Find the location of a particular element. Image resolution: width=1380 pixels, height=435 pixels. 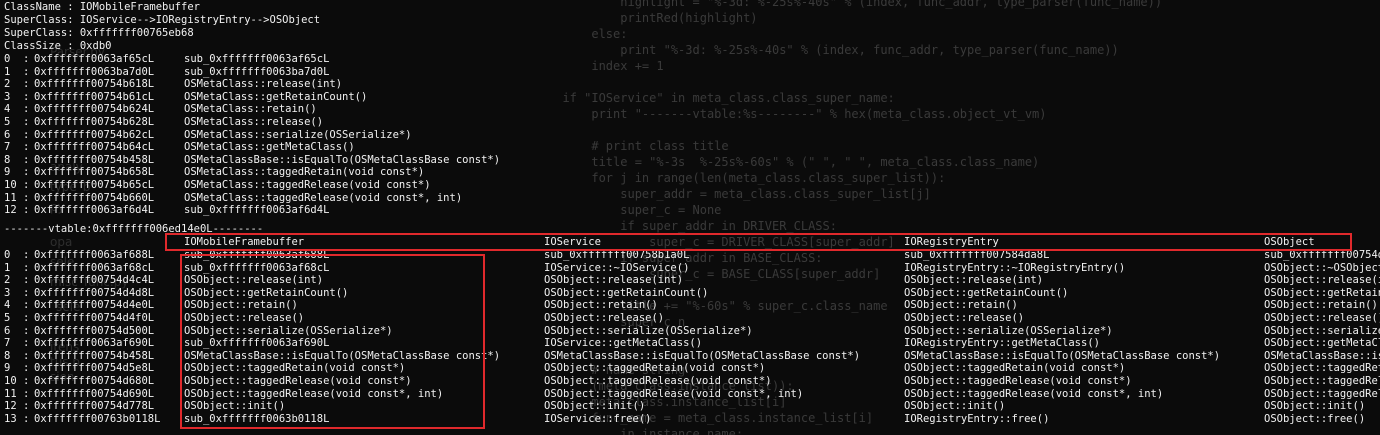

vtable-row-address: 0xfffffff00754d4d8L is located at coordinates (94, 292).